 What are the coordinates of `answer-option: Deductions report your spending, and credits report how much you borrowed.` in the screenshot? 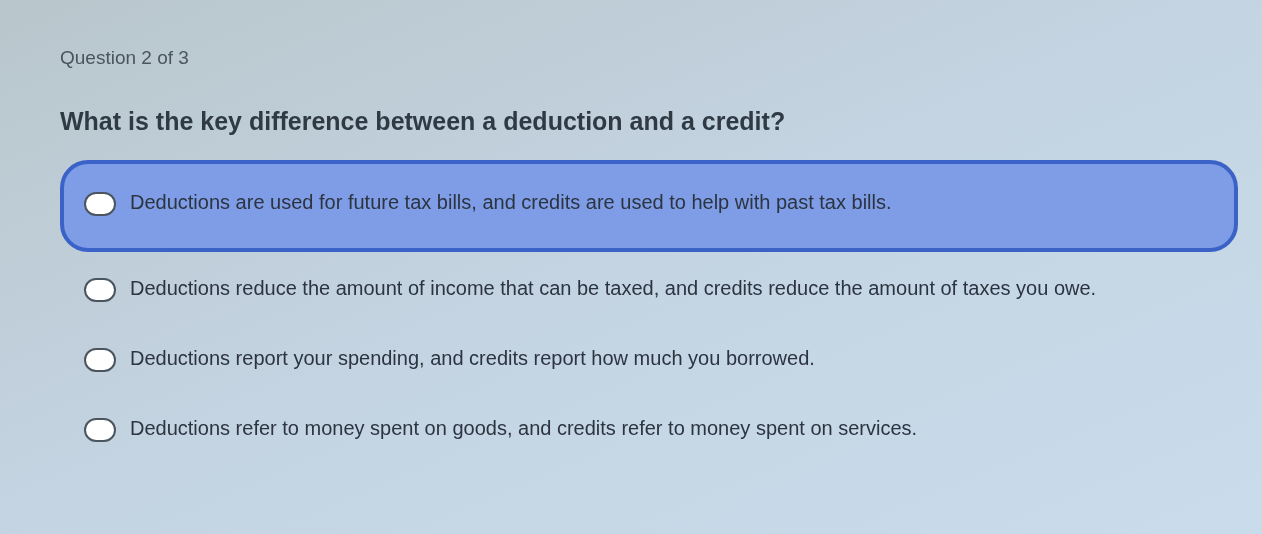 It's located at (649, 362).